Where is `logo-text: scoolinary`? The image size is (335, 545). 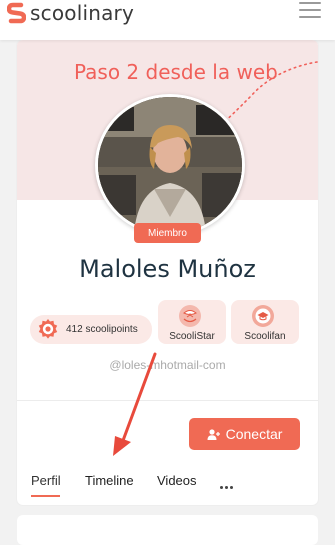
logo-text: scoolinary is located at coordinates (82, 13).